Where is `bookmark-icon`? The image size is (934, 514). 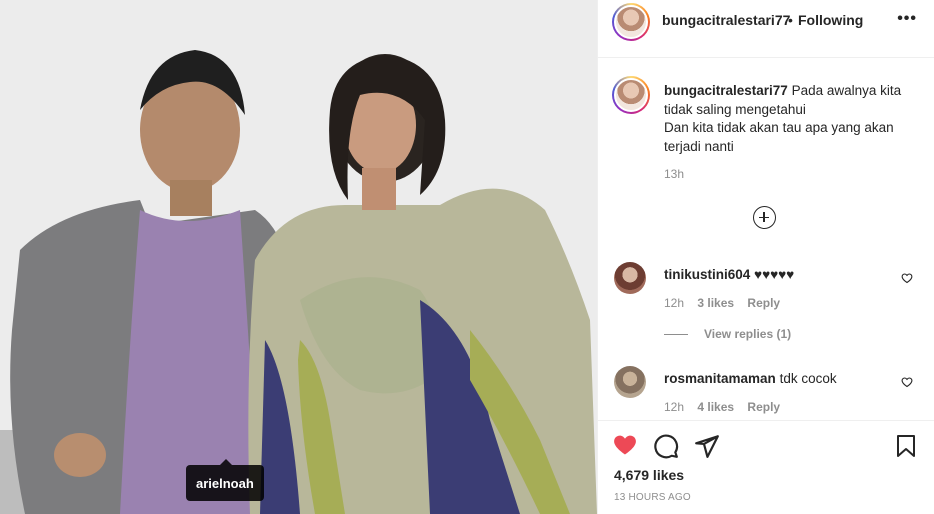 bookmark-icon is located at coordinates (906, 446).